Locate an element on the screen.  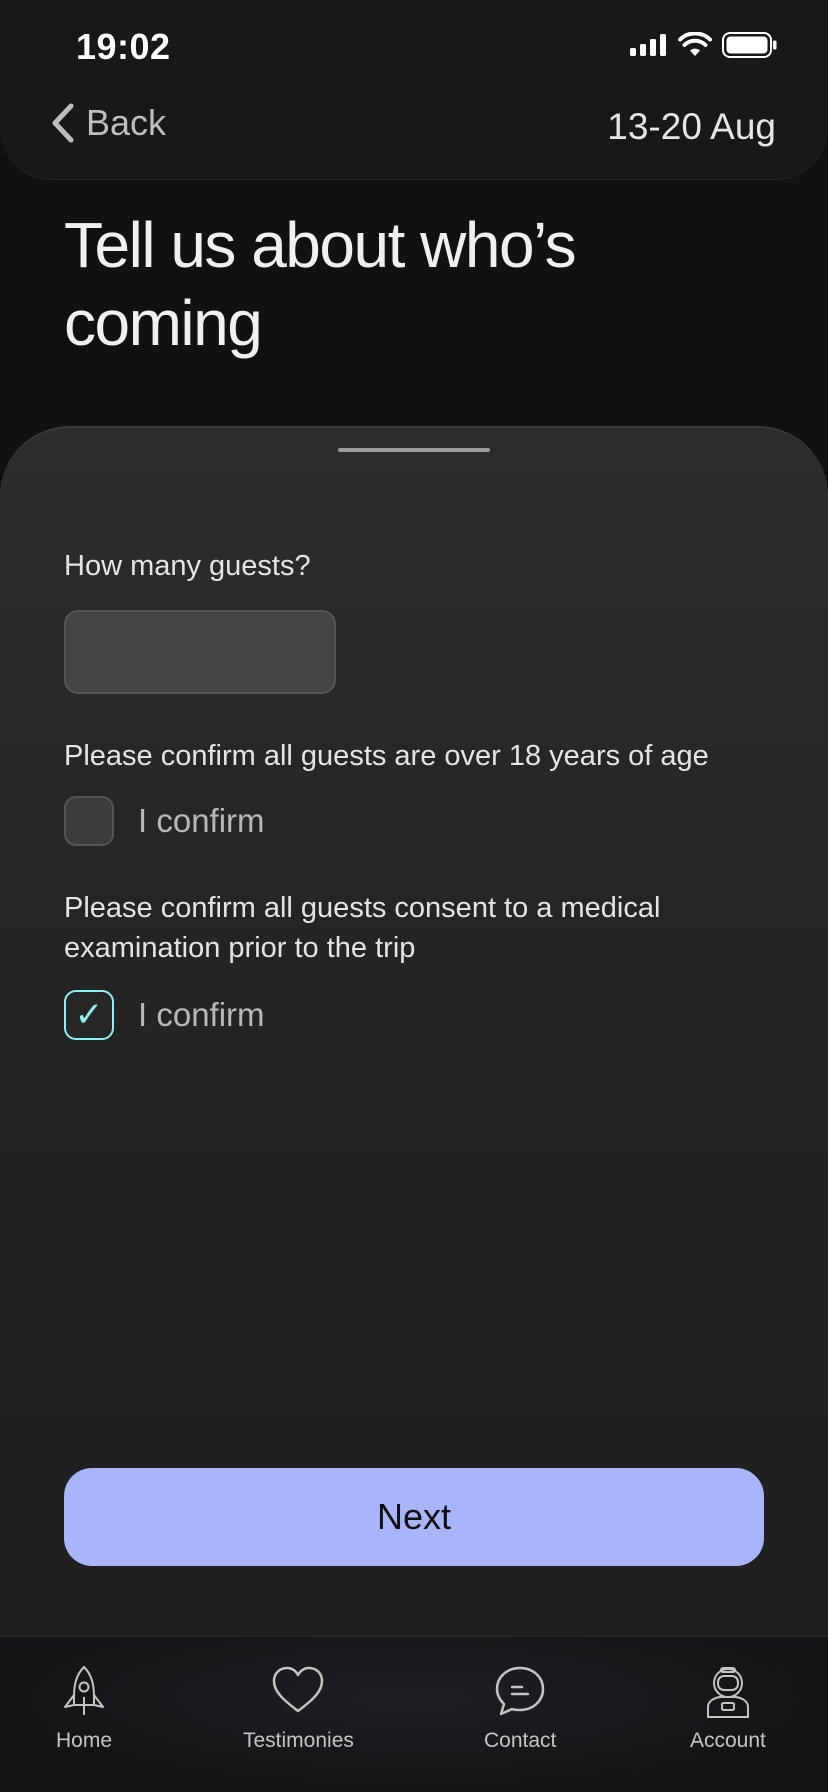
medical-consent-row: ✓ I confirm is located at coordinates (164, 1015).